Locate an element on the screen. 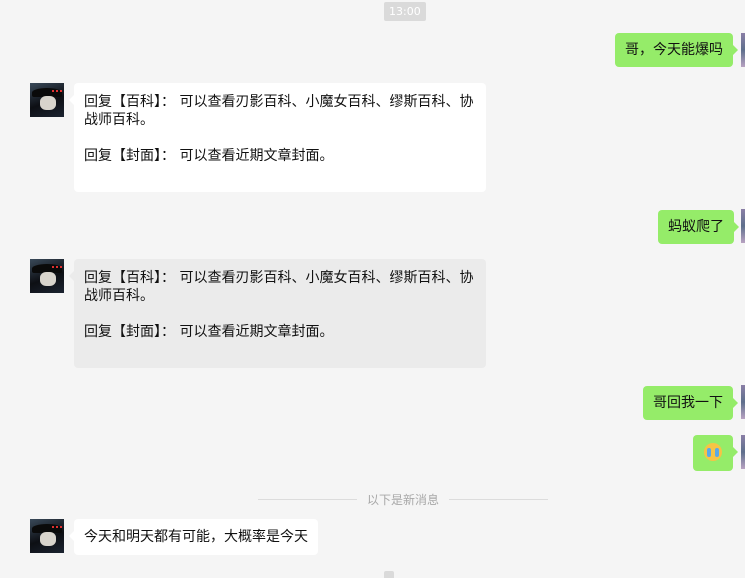 The width and height of the screenshot is (745, 578). message-text: 蚂蚁爬了 is located at coordinates (696, 227).